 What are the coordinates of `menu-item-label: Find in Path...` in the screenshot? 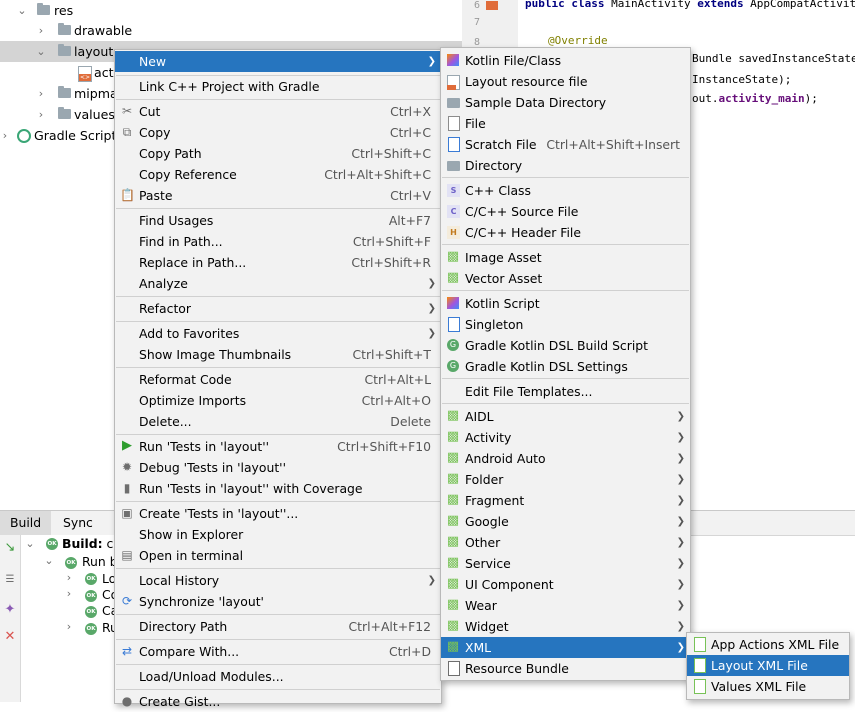 It's located at (181, 241).